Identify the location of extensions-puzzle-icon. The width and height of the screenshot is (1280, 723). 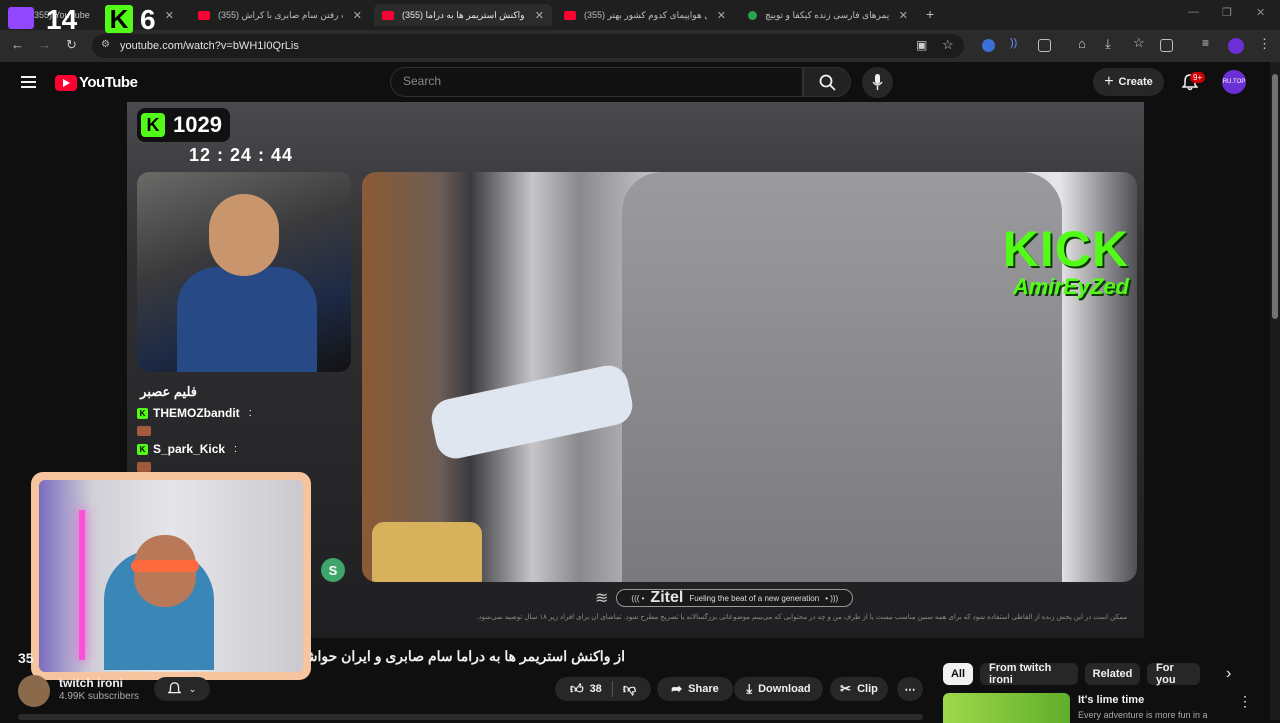
(1044, 45).